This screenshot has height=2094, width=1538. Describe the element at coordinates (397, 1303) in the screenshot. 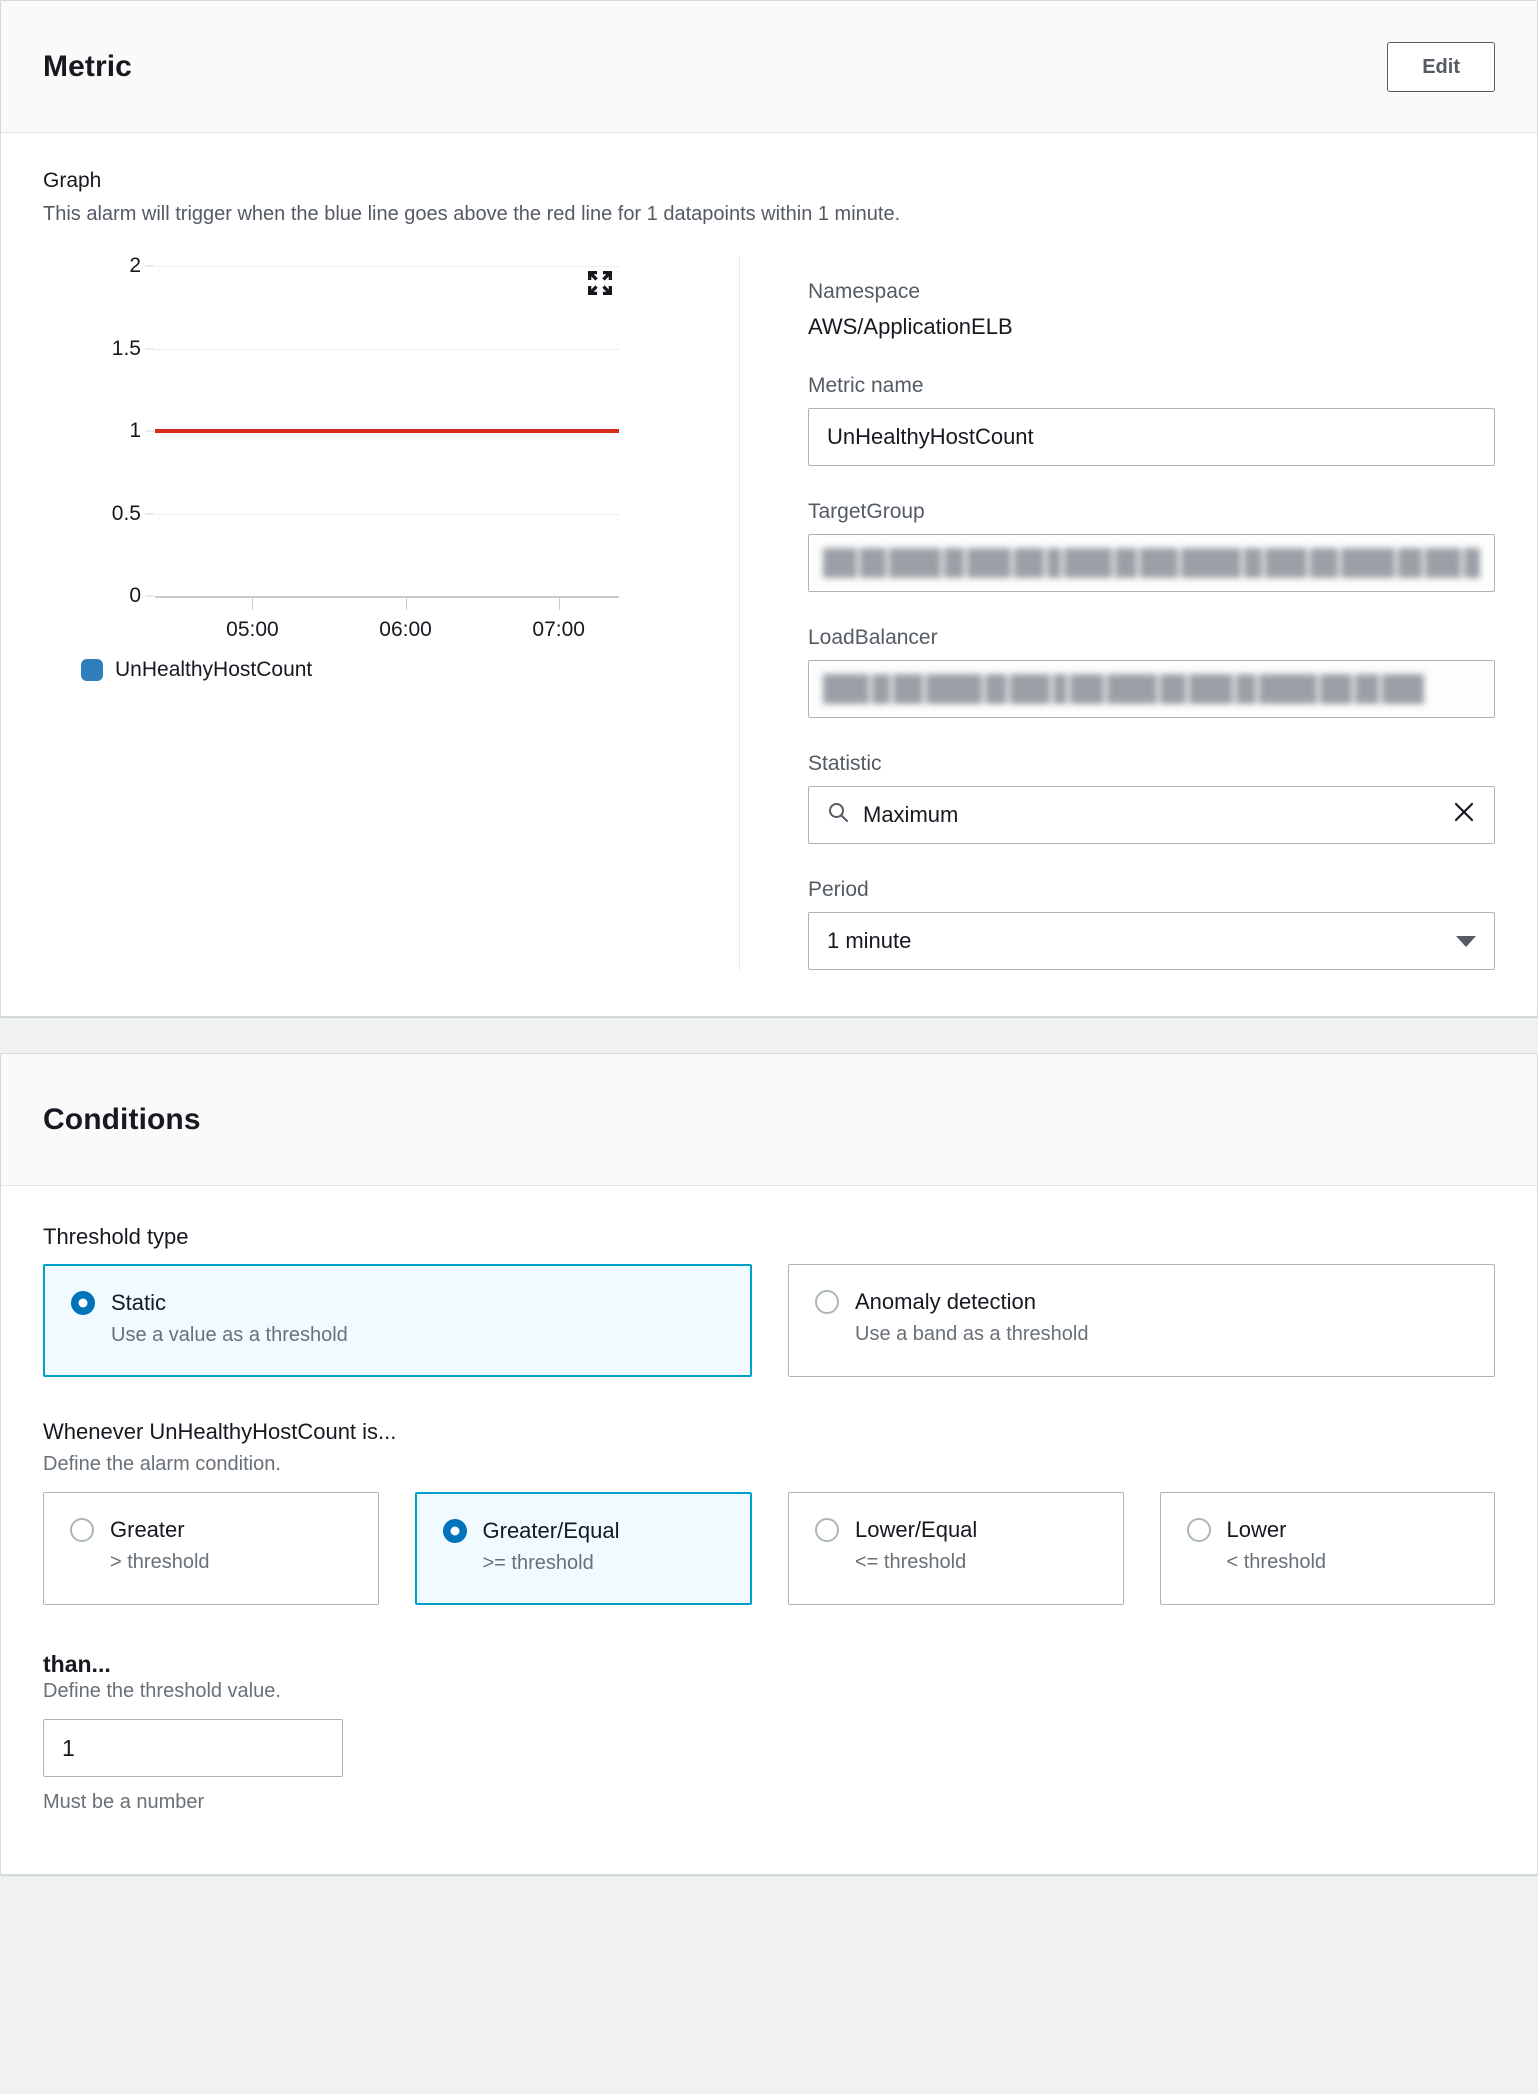

I see `option-header: Static` at that location.